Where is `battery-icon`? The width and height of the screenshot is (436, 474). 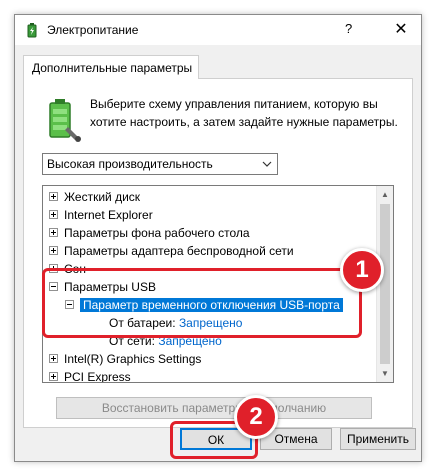 battery-icon is located at coordinates (65, 120).